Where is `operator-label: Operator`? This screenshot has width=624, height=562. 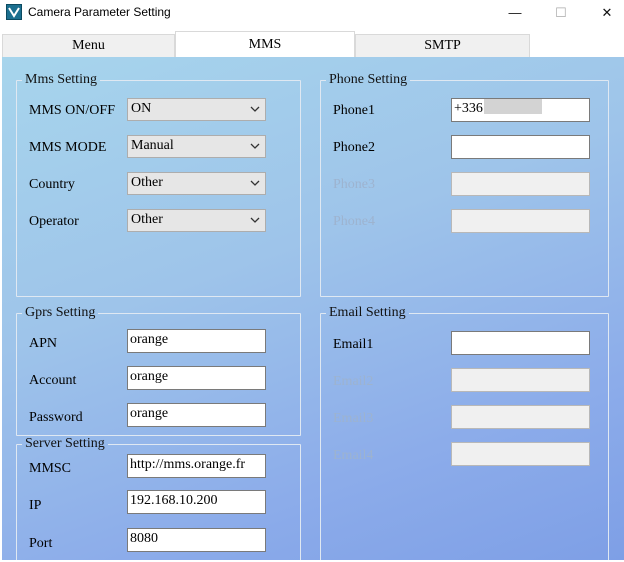
operator-label: Operator is located at coordinates (54, 221).